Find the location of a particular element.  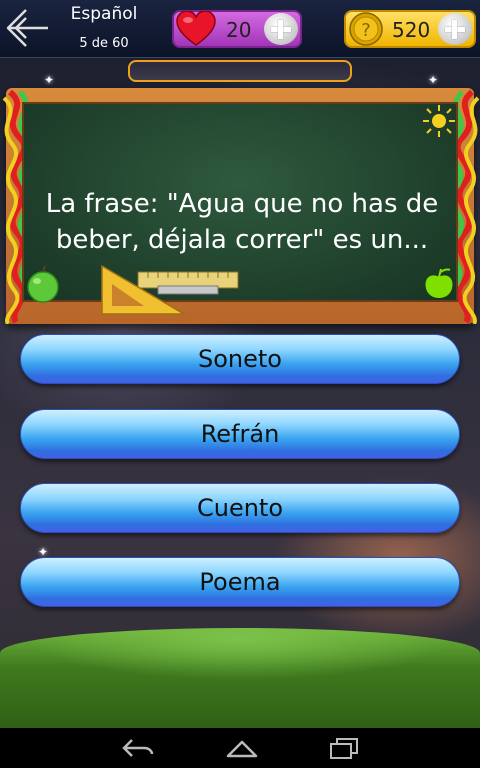

question-coin-icon: ? is located at coordinates (366, 29).